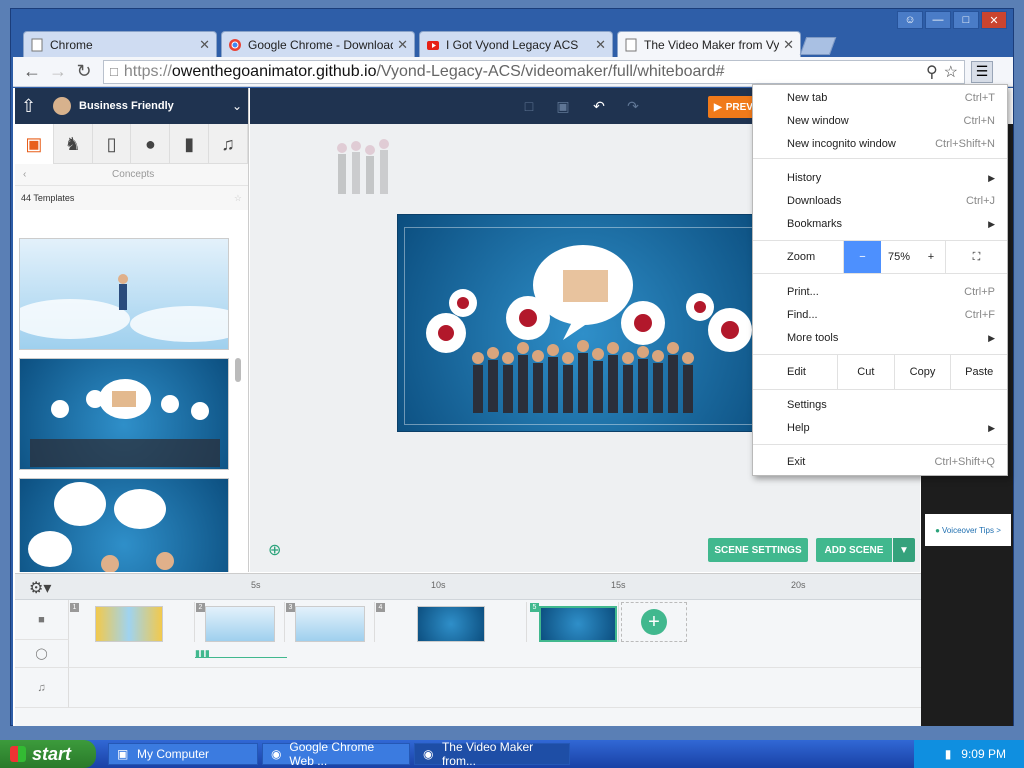  What do you see at coordinates (599, 106) in the screenshot?
I see `undo-icon: ↶` at bounding box center [599, 106].